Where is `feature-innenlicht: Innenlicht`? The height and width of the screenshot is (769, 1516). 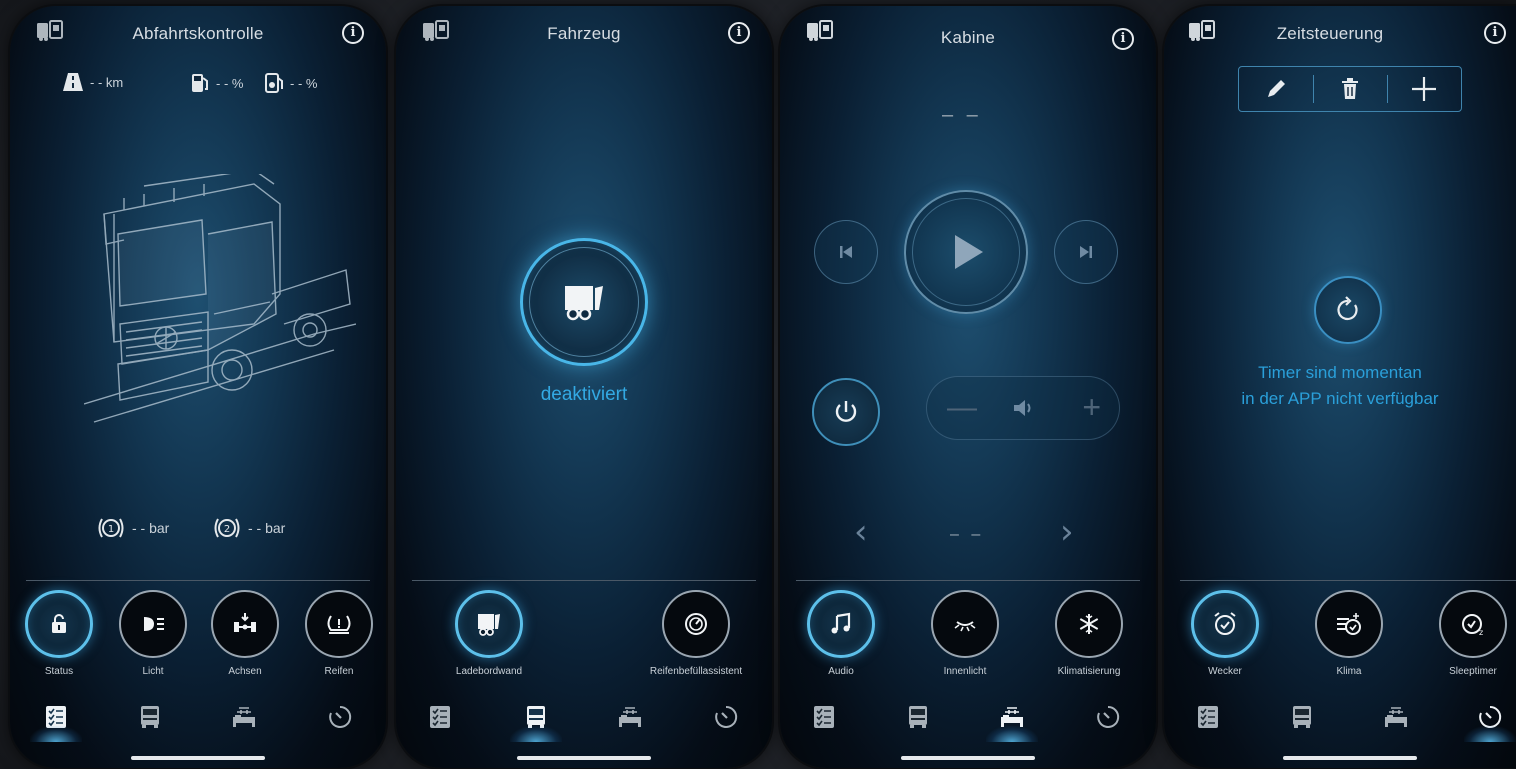 feature-innenlicht: Innenlicht is located at coordinates (965, 633).